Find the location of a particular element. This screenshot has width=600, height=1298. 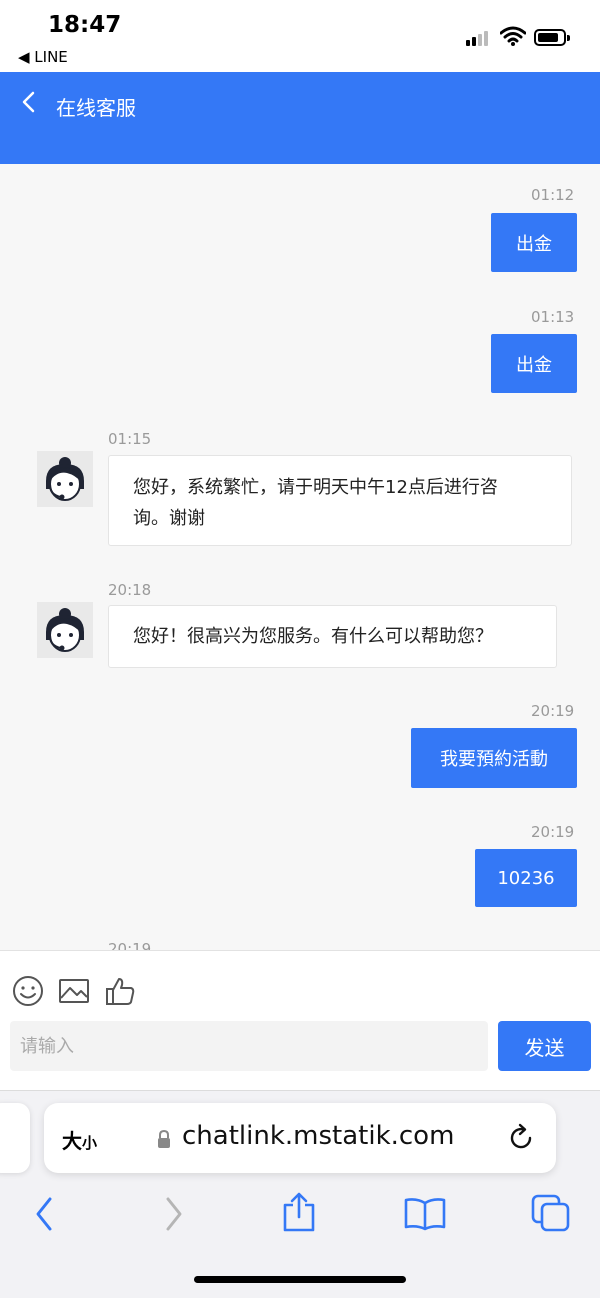

incoming-message: 您好，系统繁忙，请于明天中午12点后进行咨 询。谢谢 is located at coordinates (340, 500).